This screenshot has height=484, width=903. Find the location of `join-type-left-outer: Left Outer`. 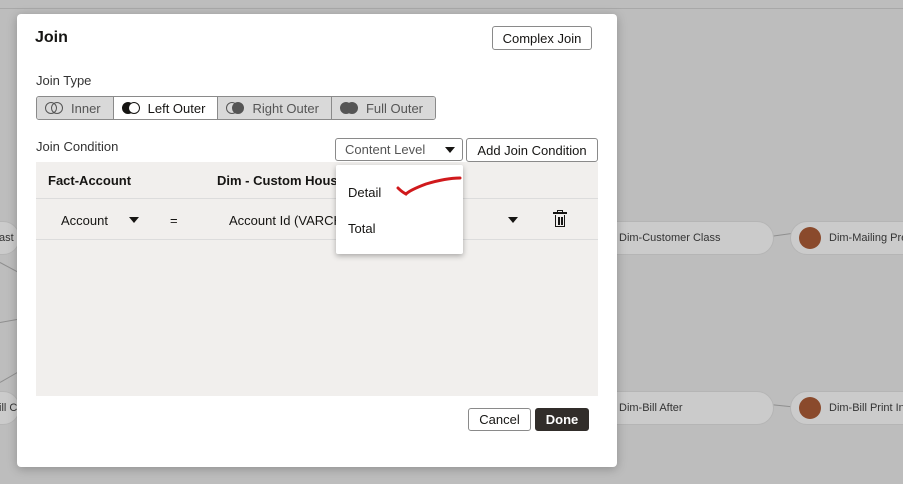

join-type-left-outer: Left Outer is located at coordinates (166, 108).